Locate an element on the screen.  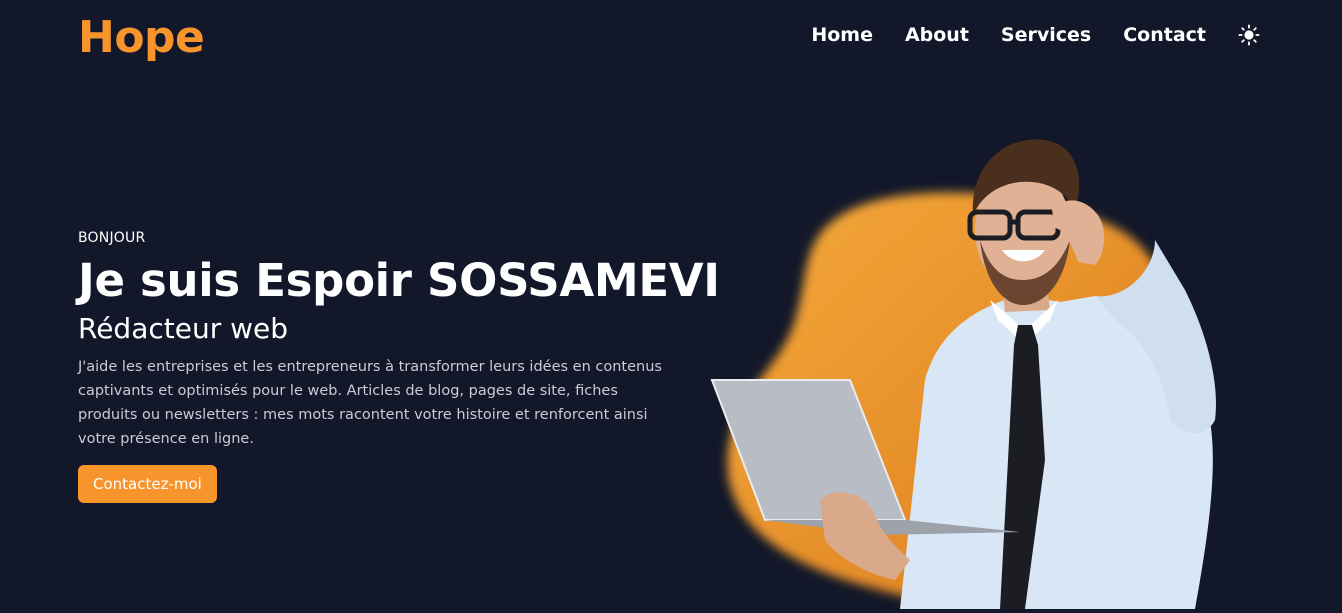
nav-services: Services is located at coordinates (1046, 35).